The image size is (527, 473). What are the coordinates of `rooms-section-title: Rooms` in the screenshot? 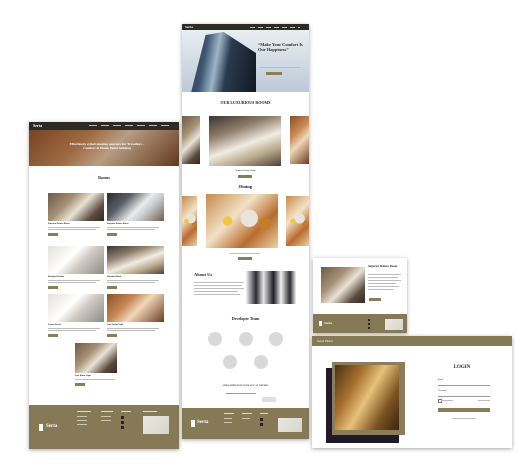 It's located at (104, 177).